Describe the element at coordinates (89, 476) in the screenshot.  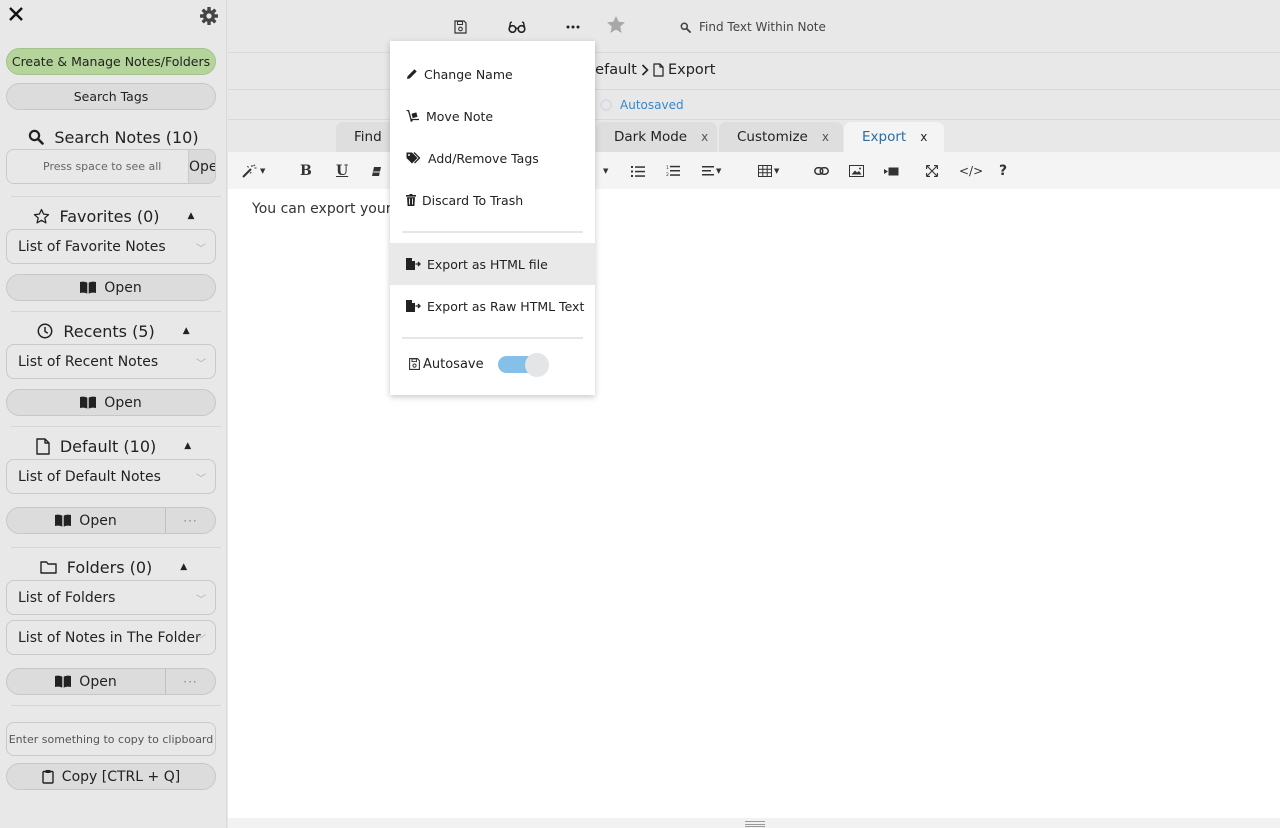
I see `default-select-value: List of Default Notes` at that location.